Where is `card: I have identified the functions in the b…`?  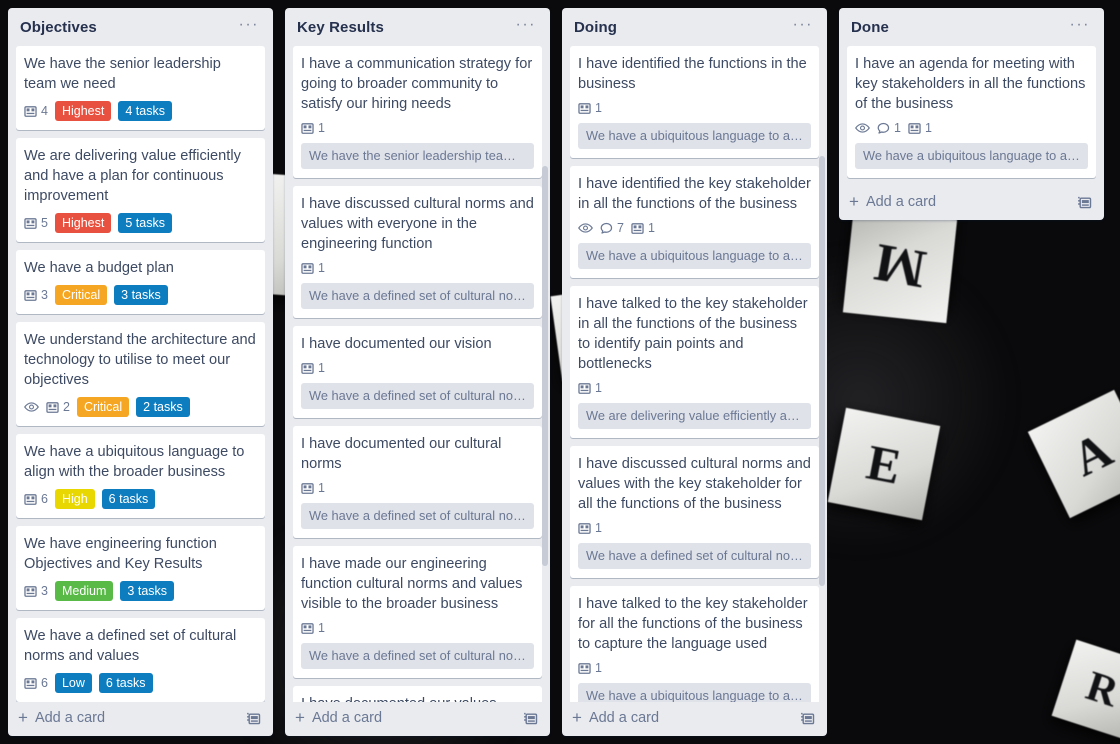 card: I have identified the functions in the b… is located at coordinates (694, 102).